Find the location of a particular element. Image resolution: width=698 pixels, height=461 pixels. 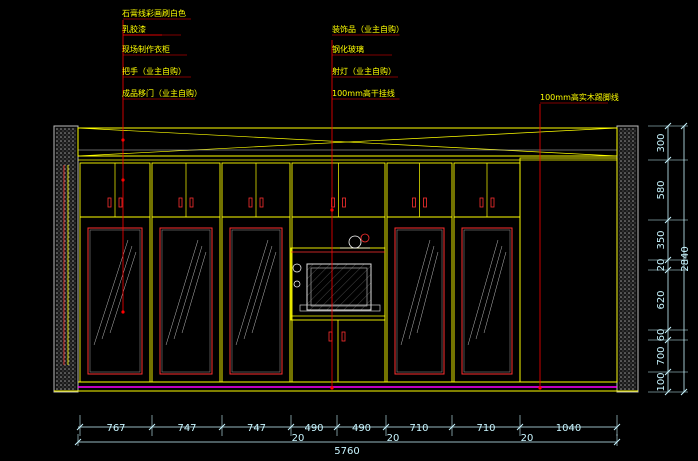

annotation-label: 钢化玻璃 is located at coordinates (348, 49).